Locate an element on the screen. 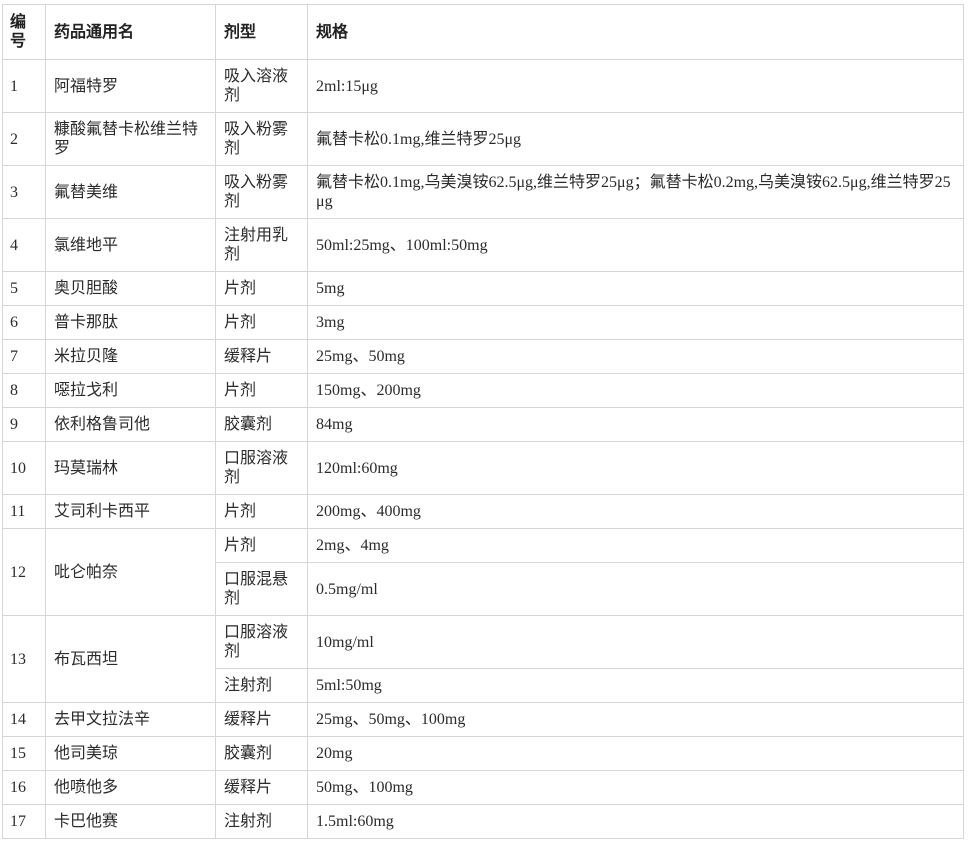 The width and height of the screenshot is (969, 855). cell-id: 14 is located at coordinates (24, 719).